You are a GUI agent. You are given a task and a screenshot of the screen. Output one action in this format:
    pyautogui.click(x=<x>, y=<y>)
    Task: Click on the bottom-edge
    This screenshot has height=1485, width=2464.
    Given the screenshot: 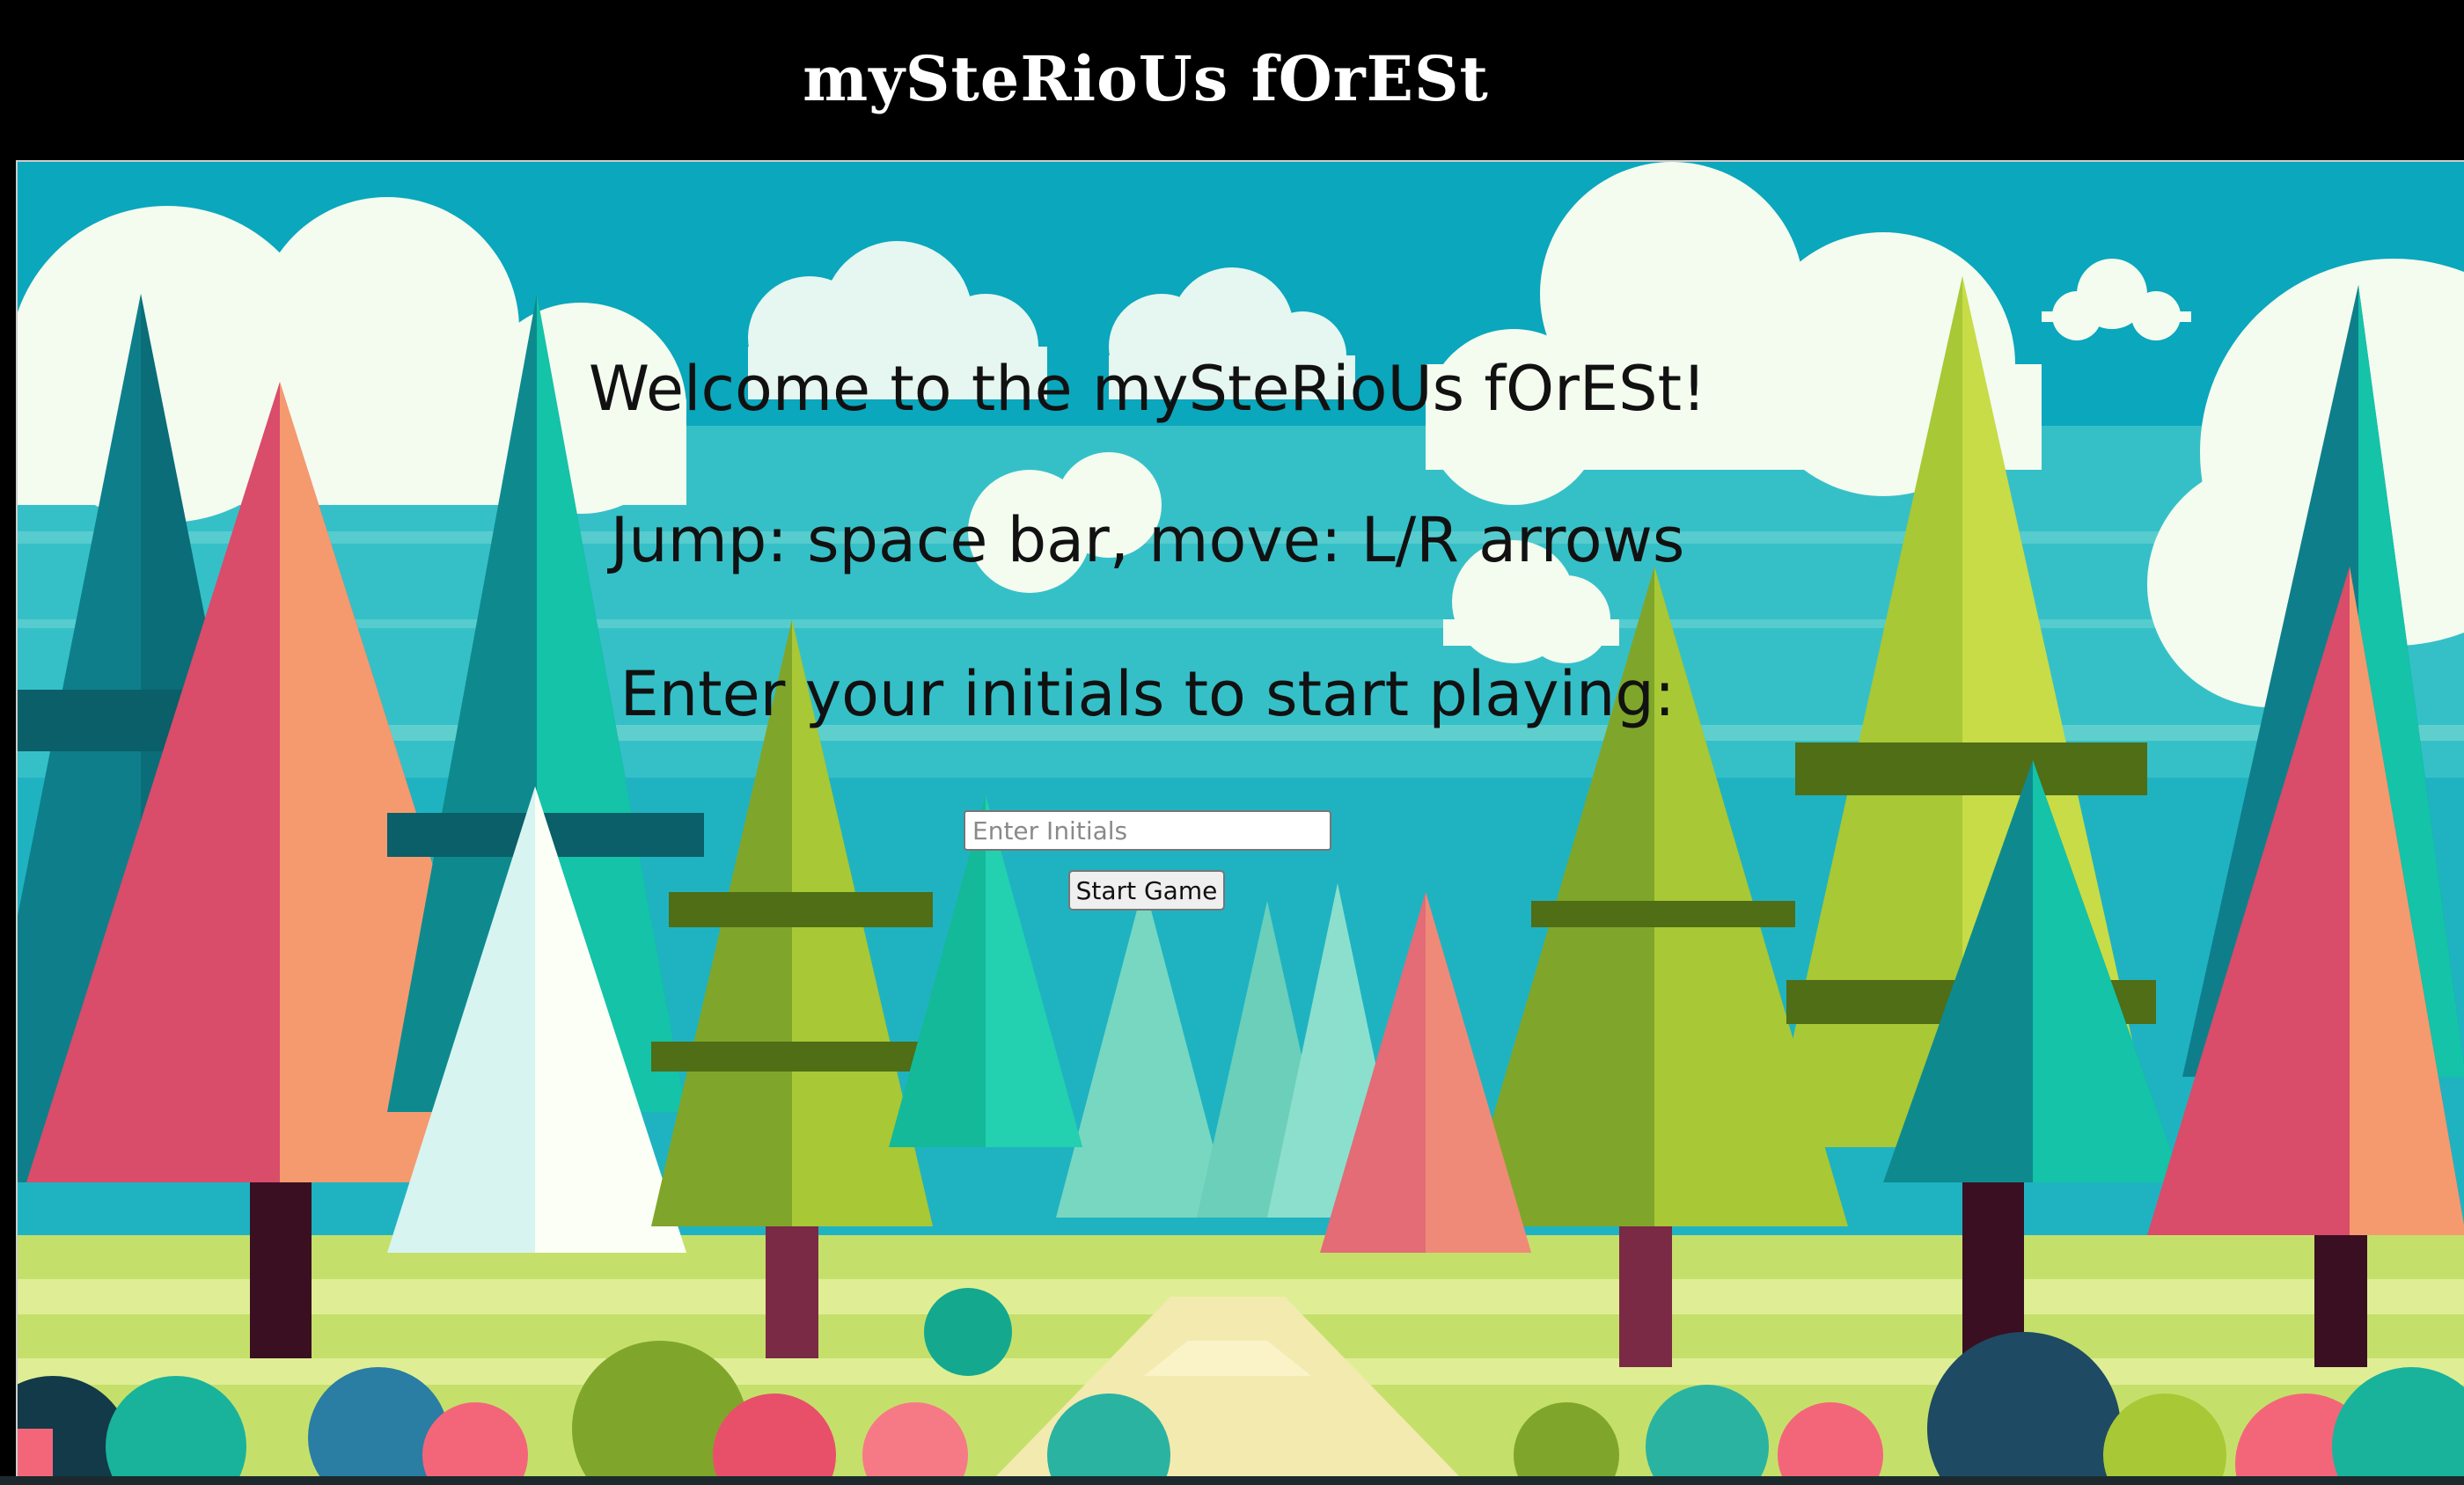 What is the action you would take?
    pyautogui.click(x=1232, y=1481)
    